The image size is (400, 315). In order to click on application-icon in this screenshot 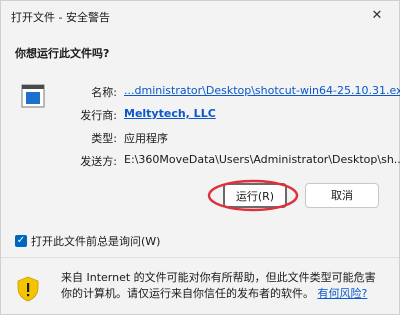, I will do `click(33, 96)`.